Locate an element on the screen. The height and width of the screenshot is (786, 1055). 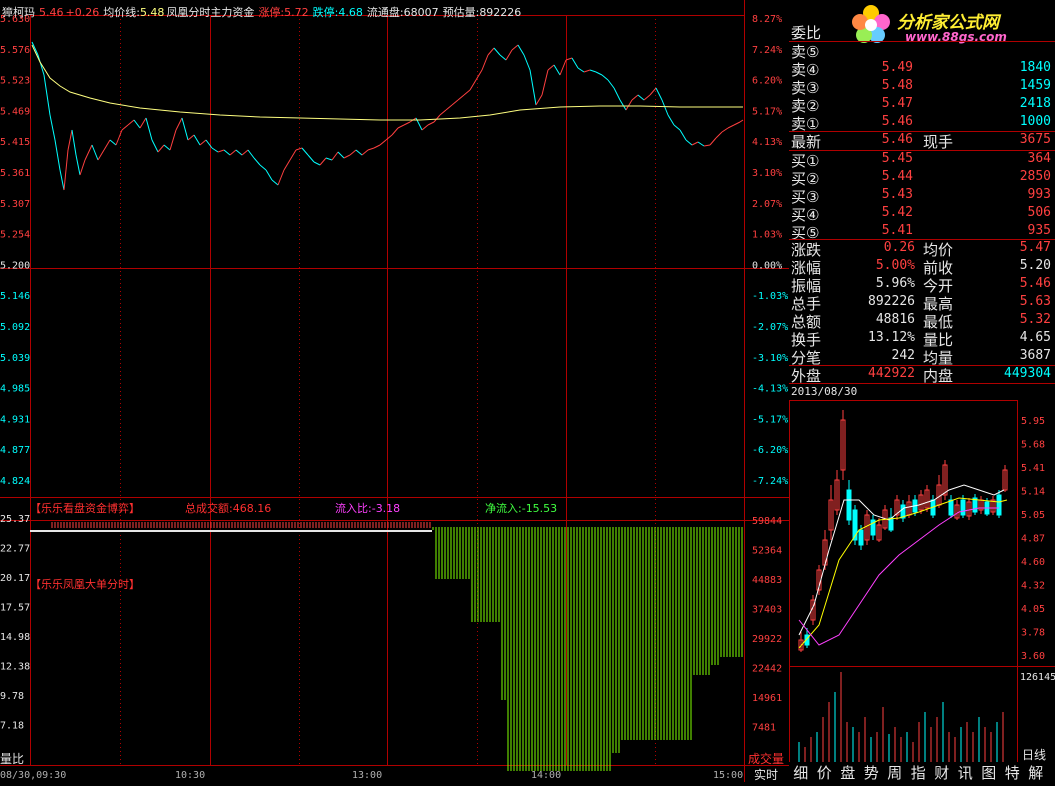
pct-tick-label: 8.27% is located at coordinates (767, 19).